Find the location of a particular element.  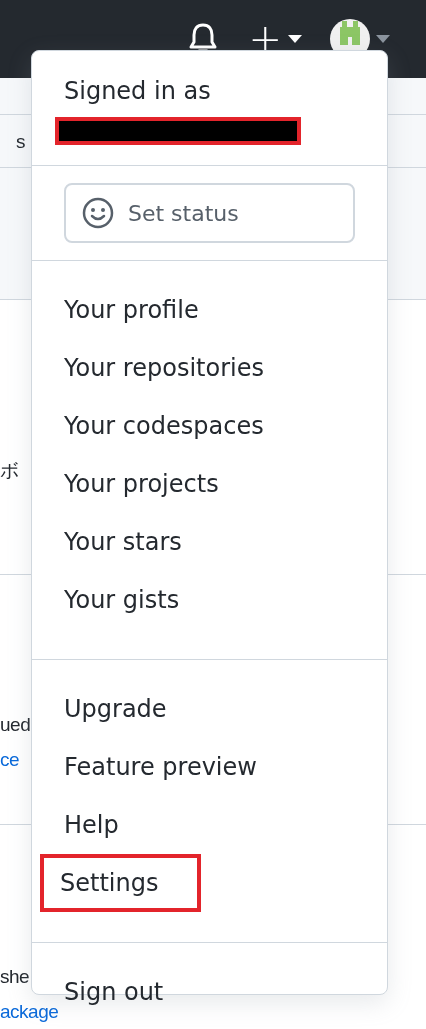

link: ce is located at coordinates (10, 759).